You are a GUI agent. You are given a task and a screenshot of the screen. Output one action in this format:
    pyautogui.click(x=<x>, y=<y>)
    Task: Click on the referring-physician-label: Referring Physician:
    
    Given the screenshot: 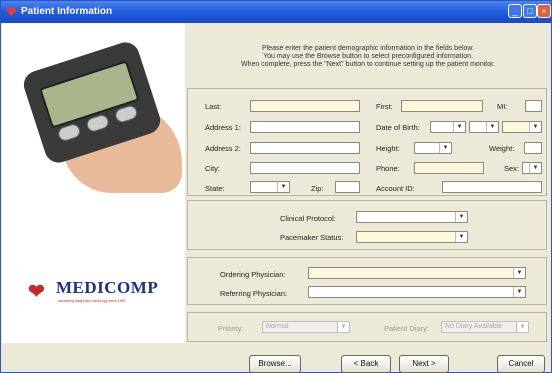 What is the action you would take?
    pyautogui.click(x=254, y=293)
    